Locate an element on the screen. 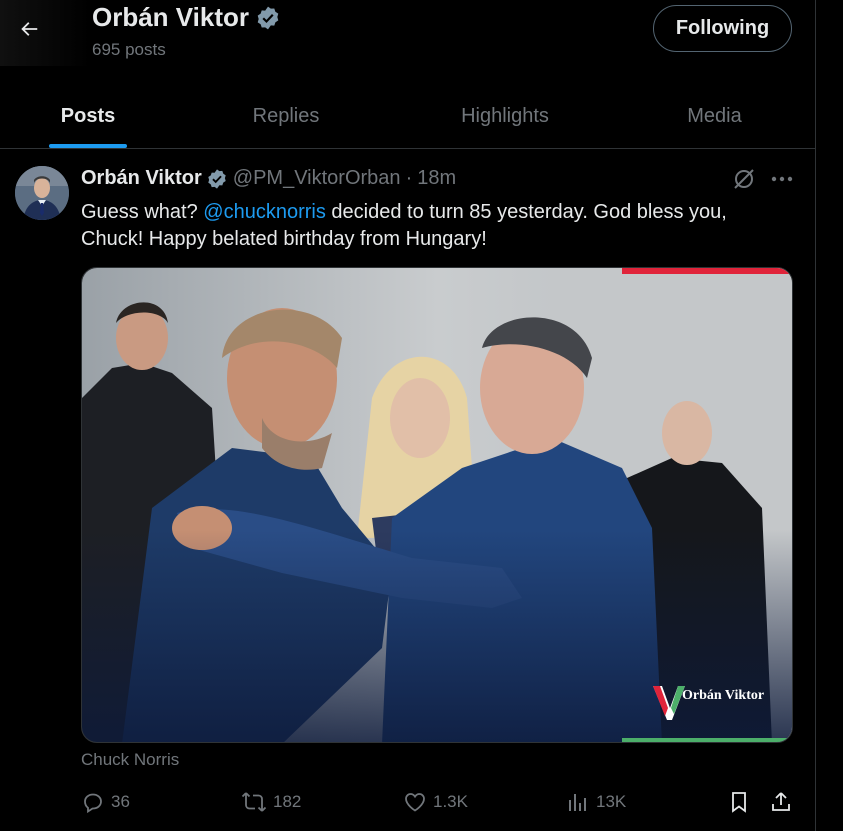 Image resolution: width=843 pixels, height=831 pixels. tab-label: Posts is located at coordinates (88, 115).